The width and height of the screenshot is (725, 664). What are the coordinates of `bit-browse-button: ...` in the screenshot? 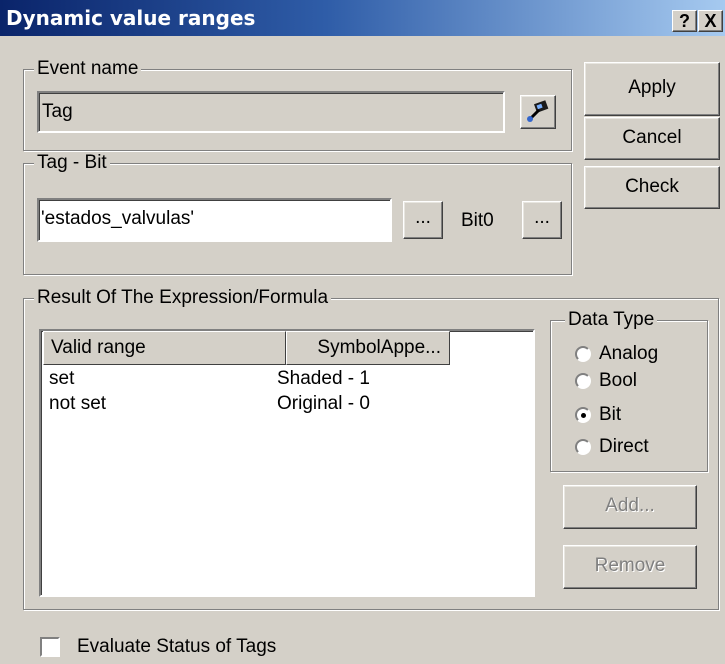 It's located at (542, 220).